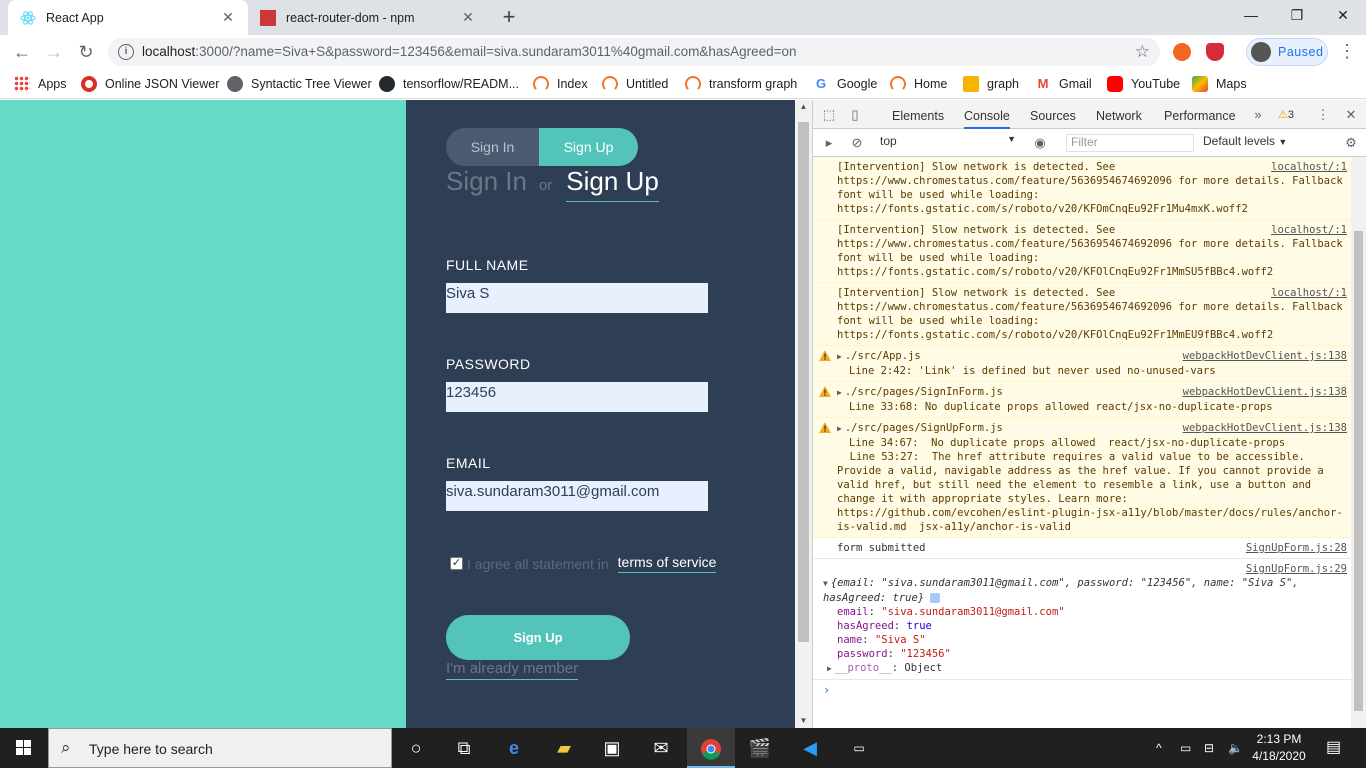 The image size is (1366, 771). Describe the element at coordinates (1143, 84) in the screenshot. I see `bookmark-youtube: YouTube` at that location.